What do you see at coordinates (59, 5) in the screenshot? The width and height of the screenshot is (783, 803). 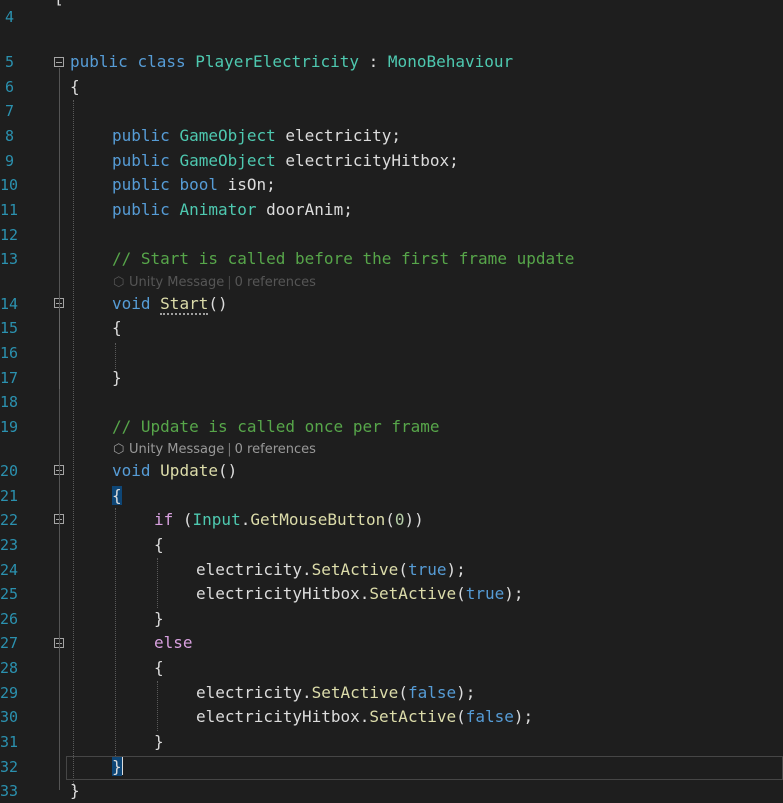 I see `partial-top-line: [` at bounding box center [59, 5].